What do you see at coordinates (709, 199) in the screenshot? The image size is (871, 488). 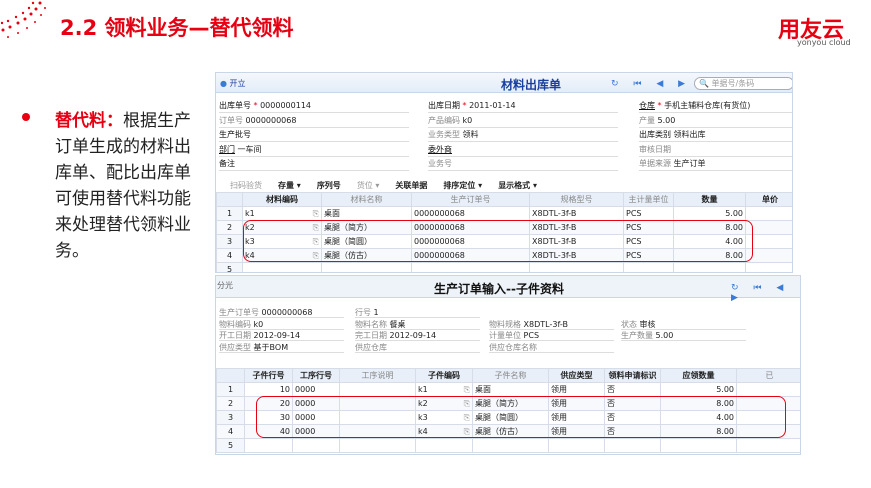 I see `column-header: 数量` at bounding box center [709, 199].